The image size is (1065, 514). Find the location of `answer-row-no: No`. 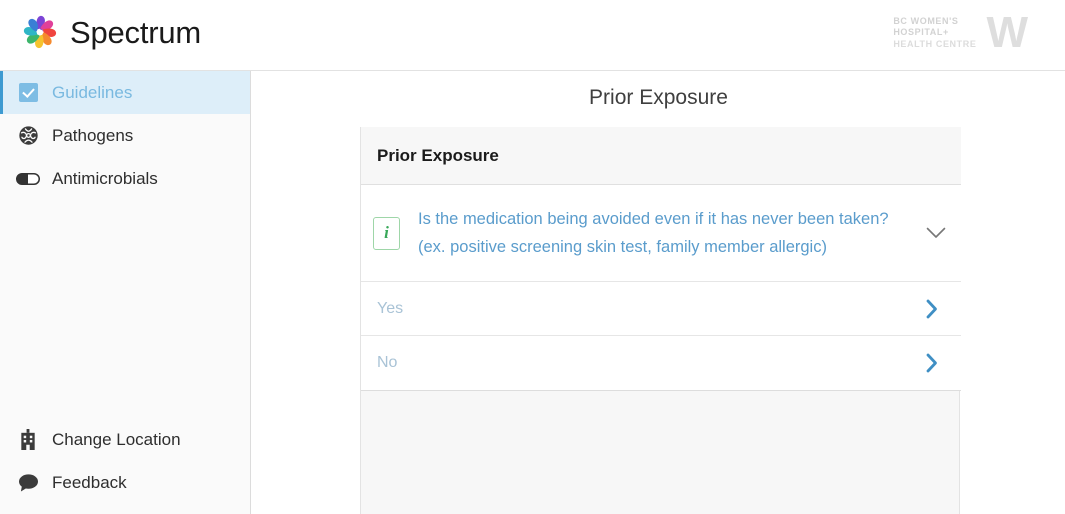

answer-row-no: No is located at coordinates (661, 363).